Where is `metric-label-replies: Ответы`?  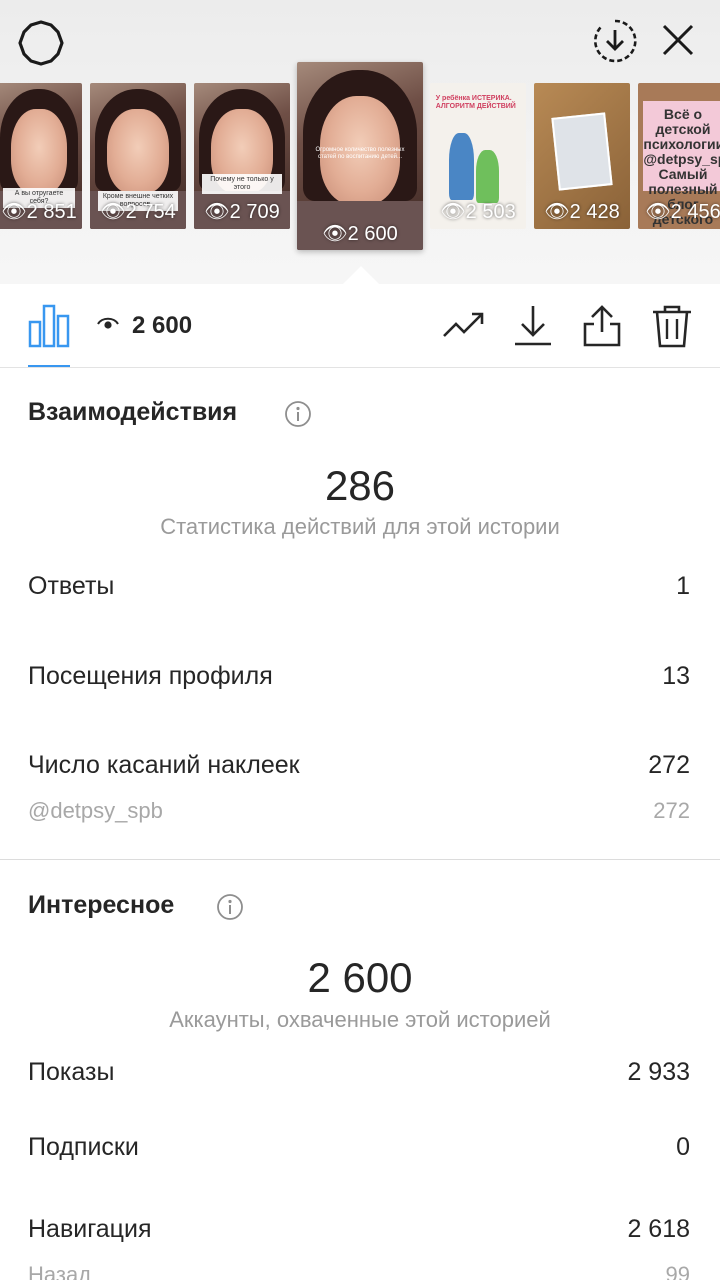
metric-label-replies: Ответы is located at coordinates (71, 586).